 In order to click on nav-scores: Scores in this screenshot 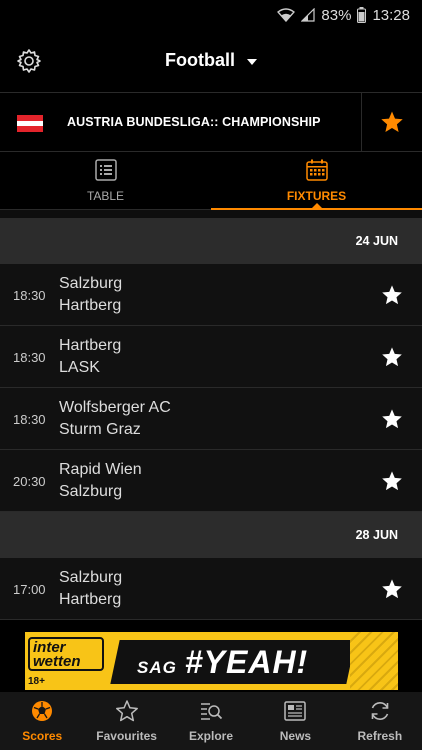, I will do `click(42, 721)`.